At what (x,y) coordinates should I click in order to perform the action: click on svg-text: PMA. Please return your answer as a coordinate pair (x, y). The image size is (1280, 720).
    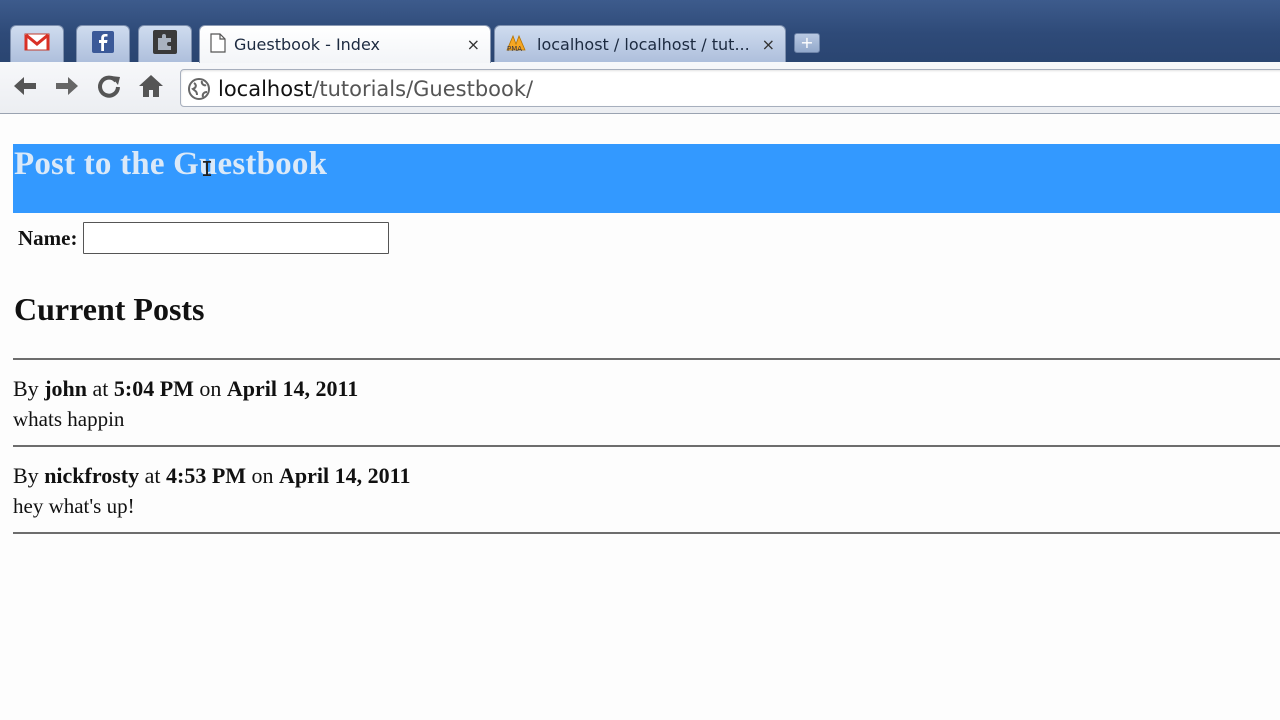
    Looking at the image, I should click on (514, 48).